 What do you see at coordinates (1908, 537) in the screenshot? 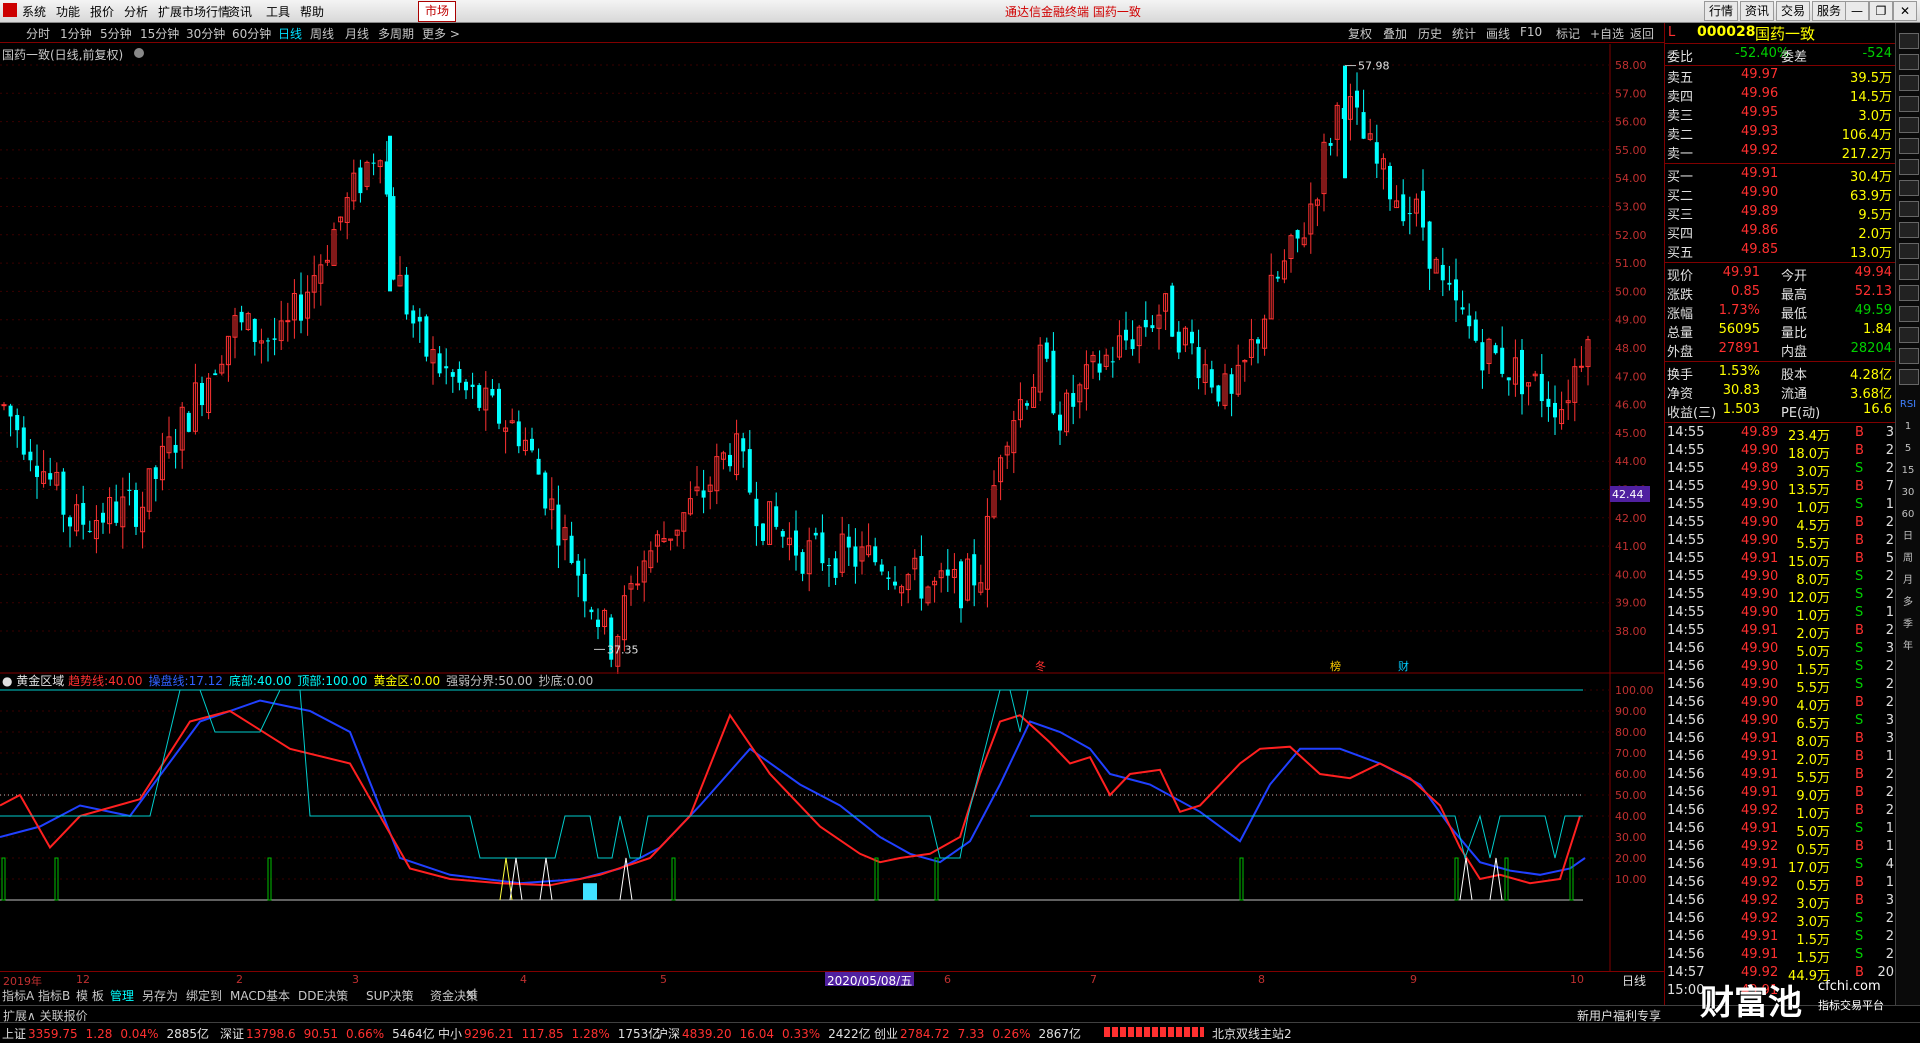
I see `period-shortcut-6: 日` at bounding box center [1908, 537].